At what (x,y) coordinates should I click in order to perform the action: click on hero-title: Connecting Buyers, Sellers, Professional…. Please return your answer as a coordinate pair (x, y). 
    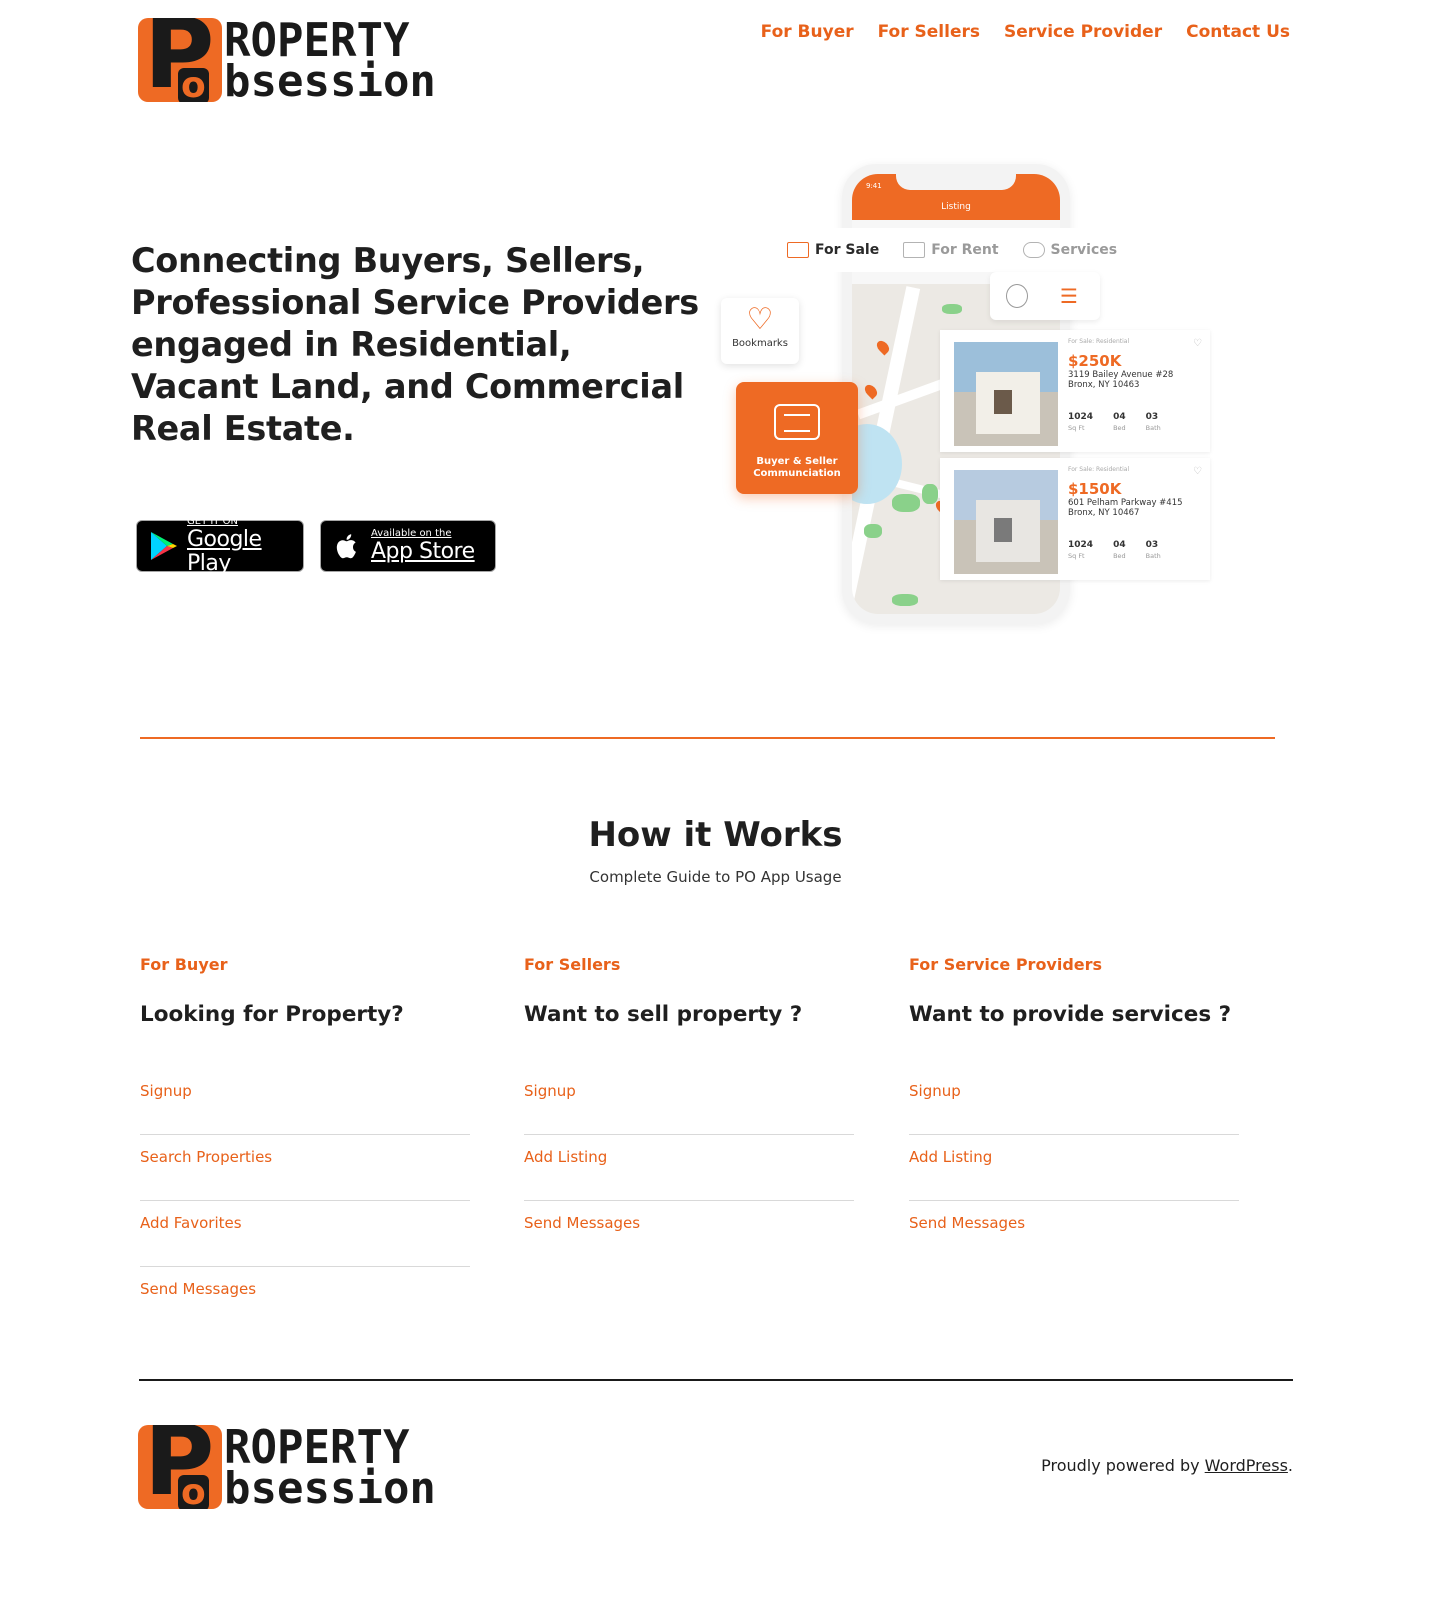
    Looking at the image, I should click on (415, 344).